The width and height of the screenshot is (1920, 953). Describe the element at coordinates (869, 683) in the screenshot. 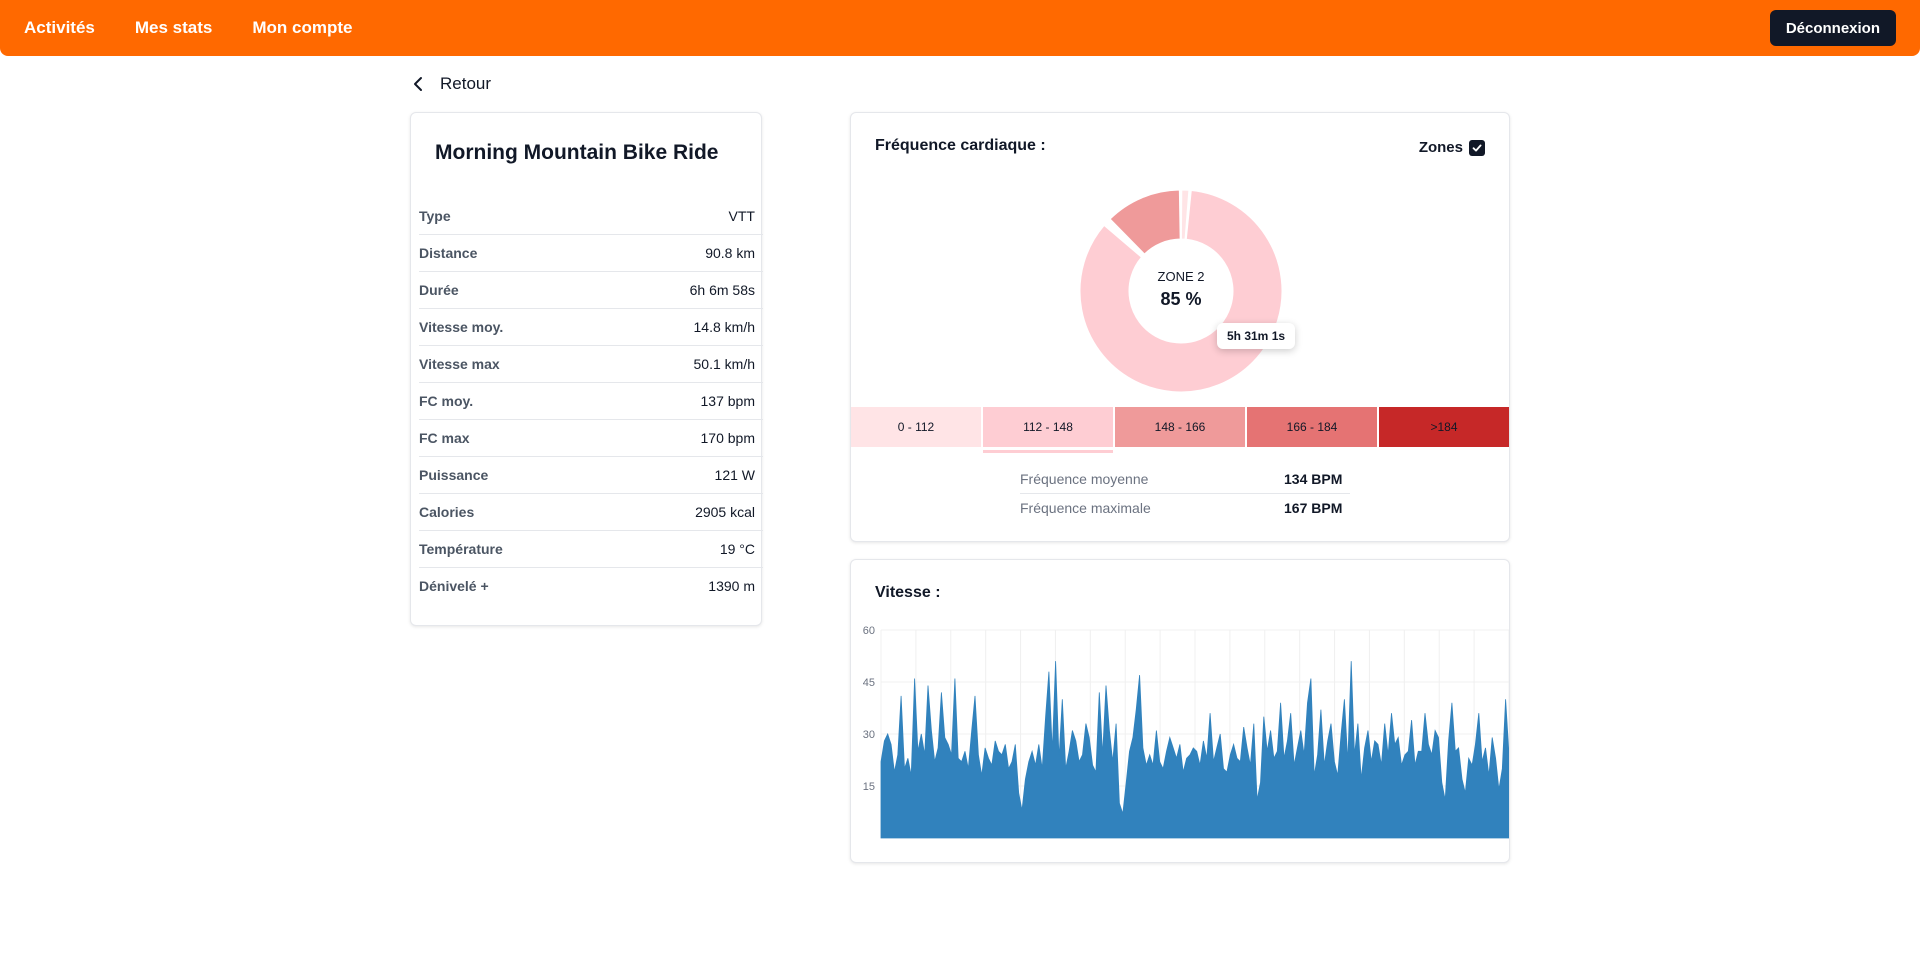

I see `y-tick-label: 45` at that location.